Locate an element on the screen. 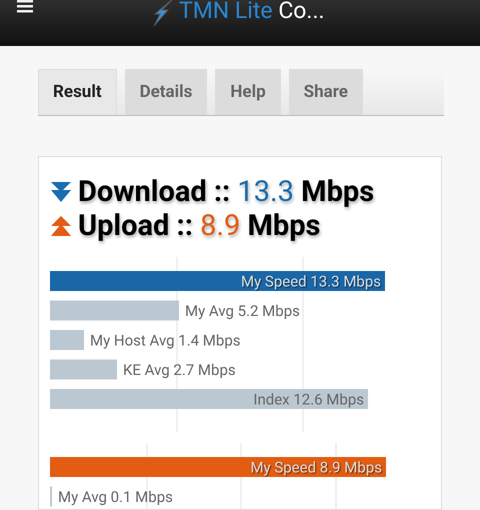 The height and width of the screenshot is (510, 480). bar-label: My Speed 8.9 Mbps is located at coordinates (316, 467).